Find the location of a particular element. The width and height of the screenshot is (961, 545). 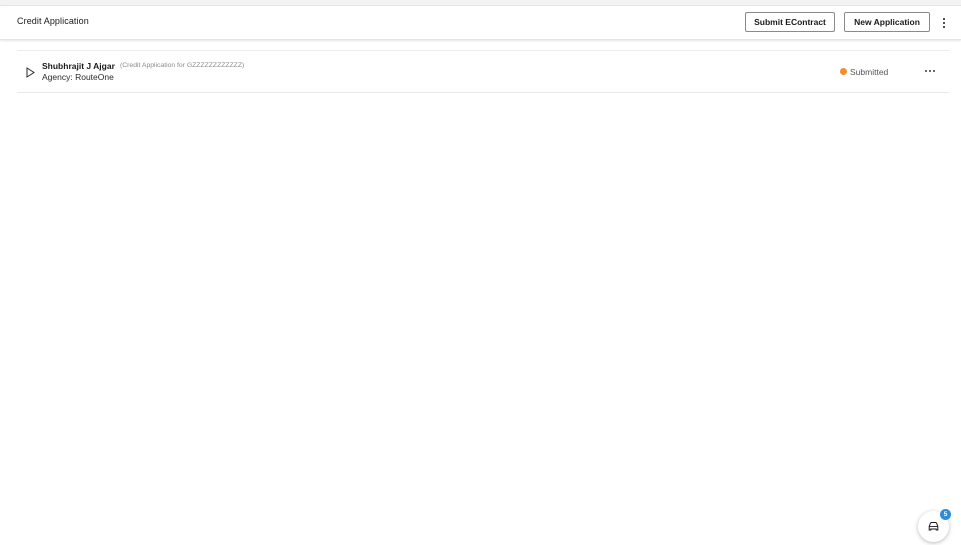

status-dot is located at coordinates (843, 71).